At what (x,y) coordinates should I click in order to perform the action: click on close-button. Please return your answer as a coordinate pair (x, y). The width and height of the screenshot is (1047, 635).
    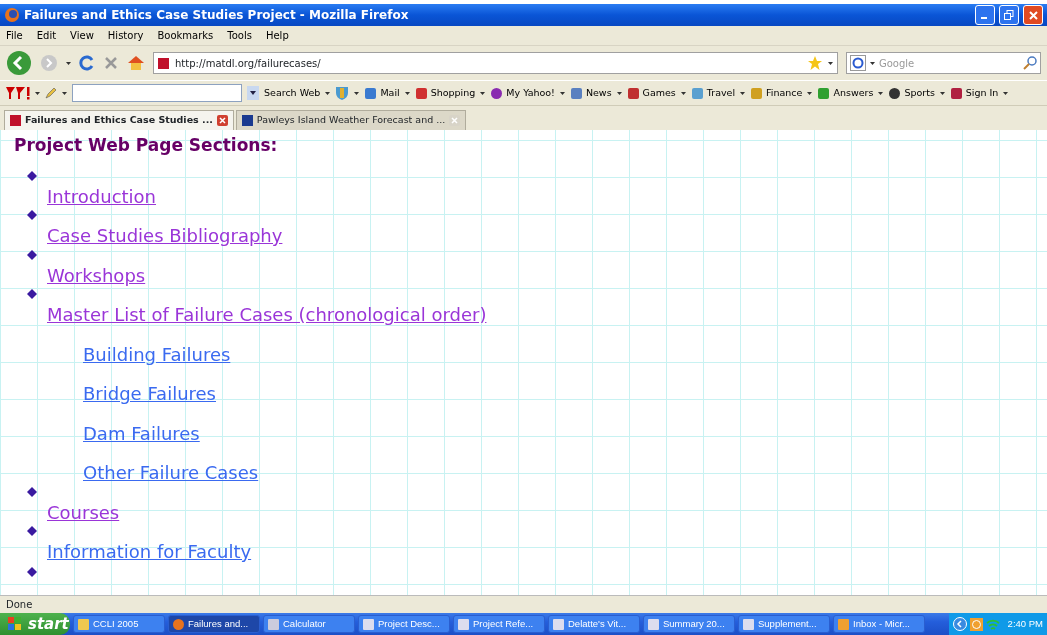
    Looking at the image, I should click on (1033, 15).